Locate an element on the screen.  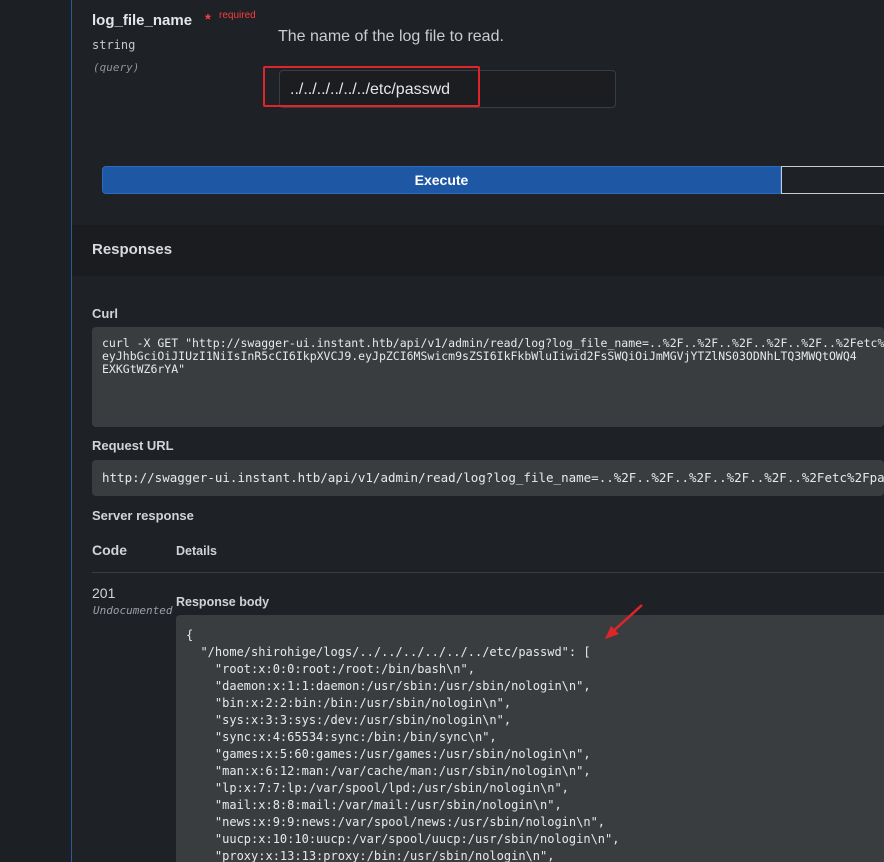
details-column-header: Details is located at coordinates (196, 551).